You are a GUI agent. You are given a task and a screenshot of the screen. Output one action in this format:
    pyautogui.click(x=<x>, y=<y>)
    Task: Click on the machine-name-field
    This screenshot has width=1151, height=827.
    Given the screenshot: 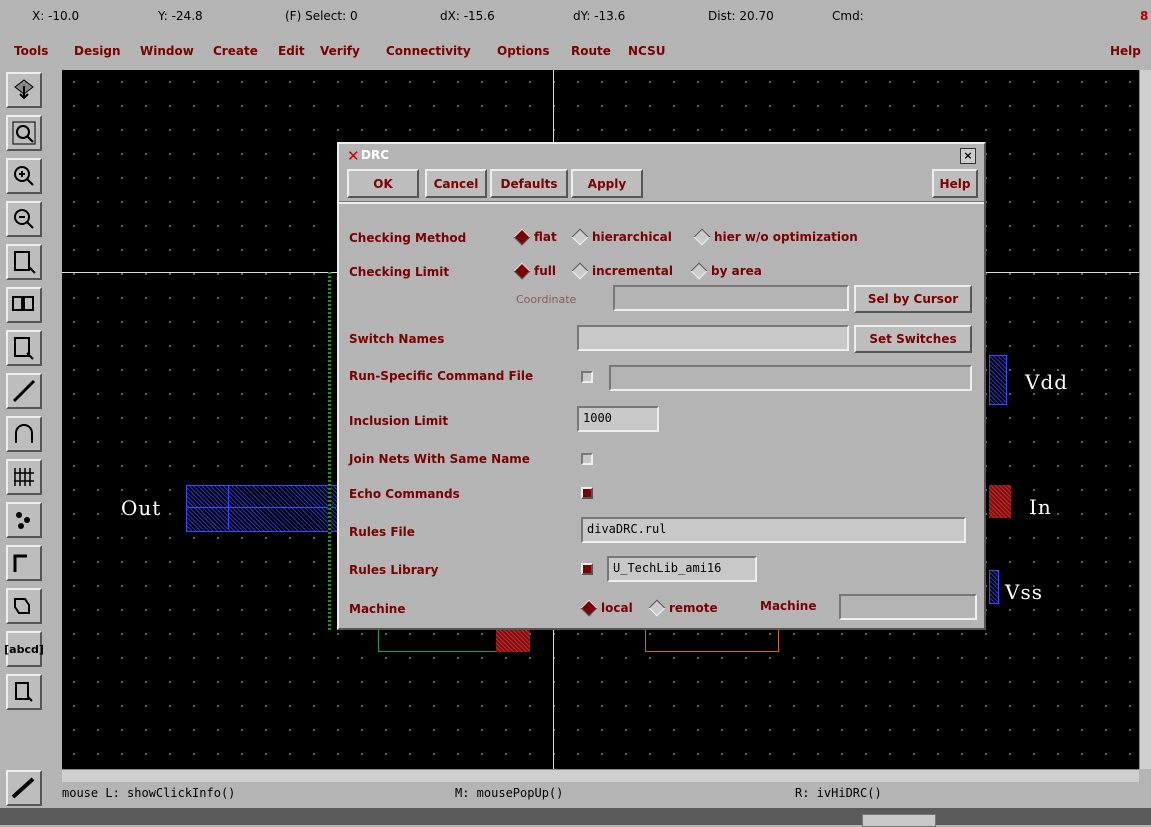 What is the action you would take?
    pyautogui.click(x=908, y=607)
    